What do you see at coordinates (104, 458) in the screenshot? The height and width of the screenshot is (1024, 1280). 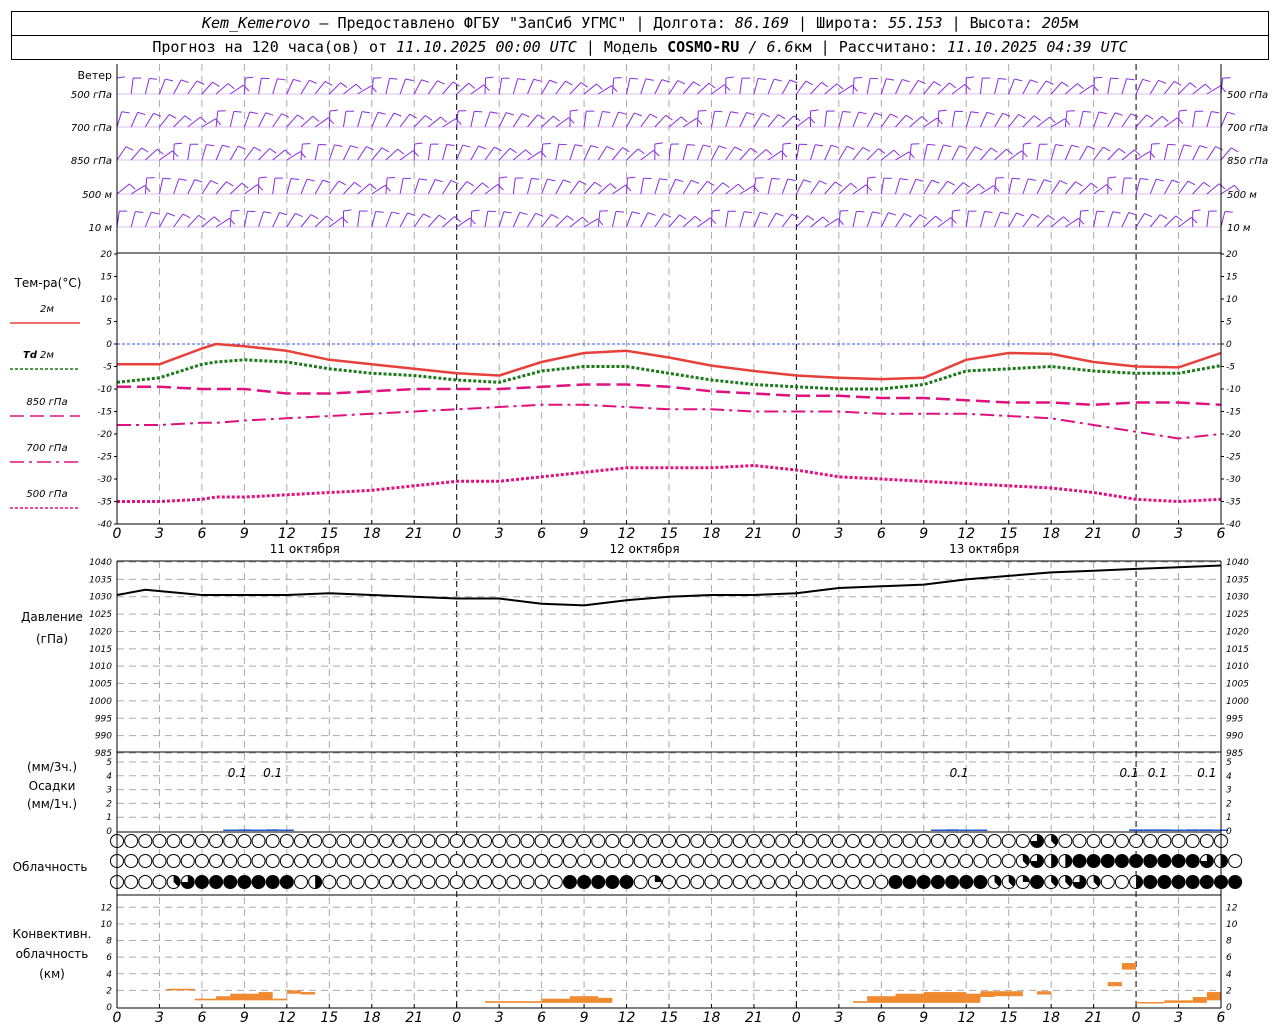 I see `temp-ytick-label: -25` at bounding box center [104, 458].